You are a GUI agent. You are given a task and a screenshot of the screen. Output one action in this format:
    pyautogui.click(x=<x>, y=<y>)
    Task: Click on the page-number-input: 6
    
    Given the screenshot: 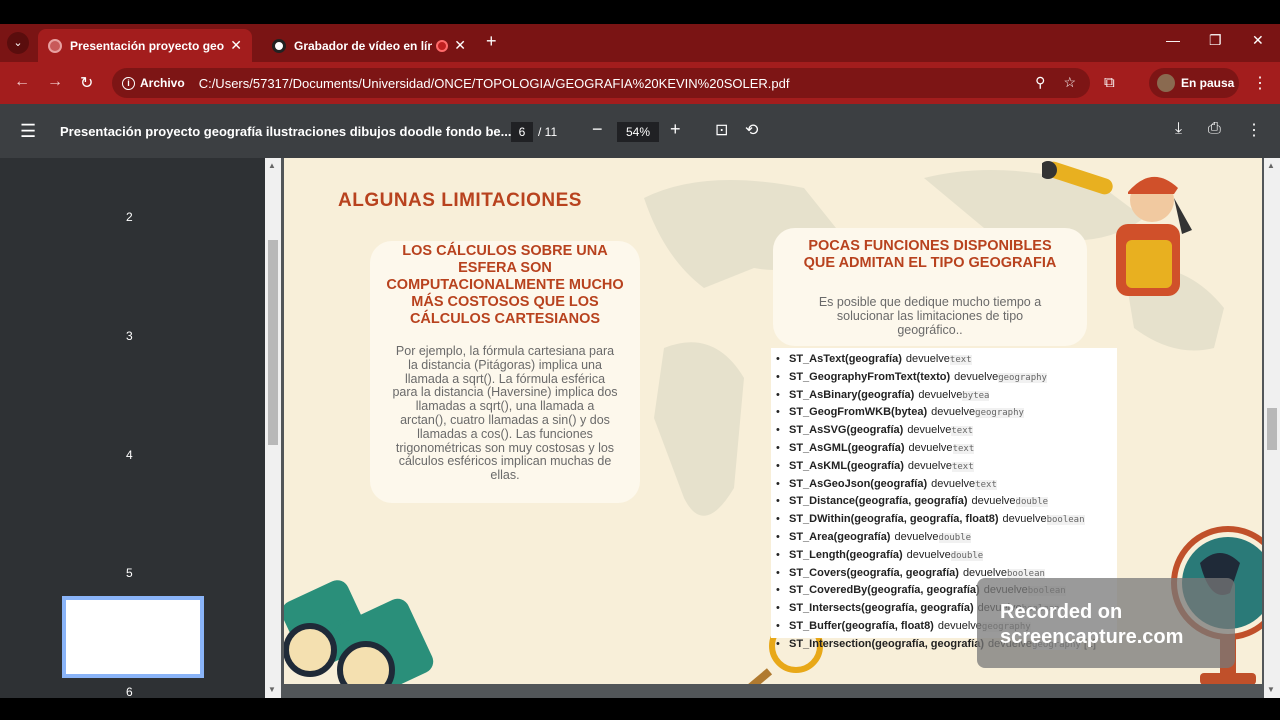 What is the action you would take?
    pyautogui.click(x=522, y=132)
    